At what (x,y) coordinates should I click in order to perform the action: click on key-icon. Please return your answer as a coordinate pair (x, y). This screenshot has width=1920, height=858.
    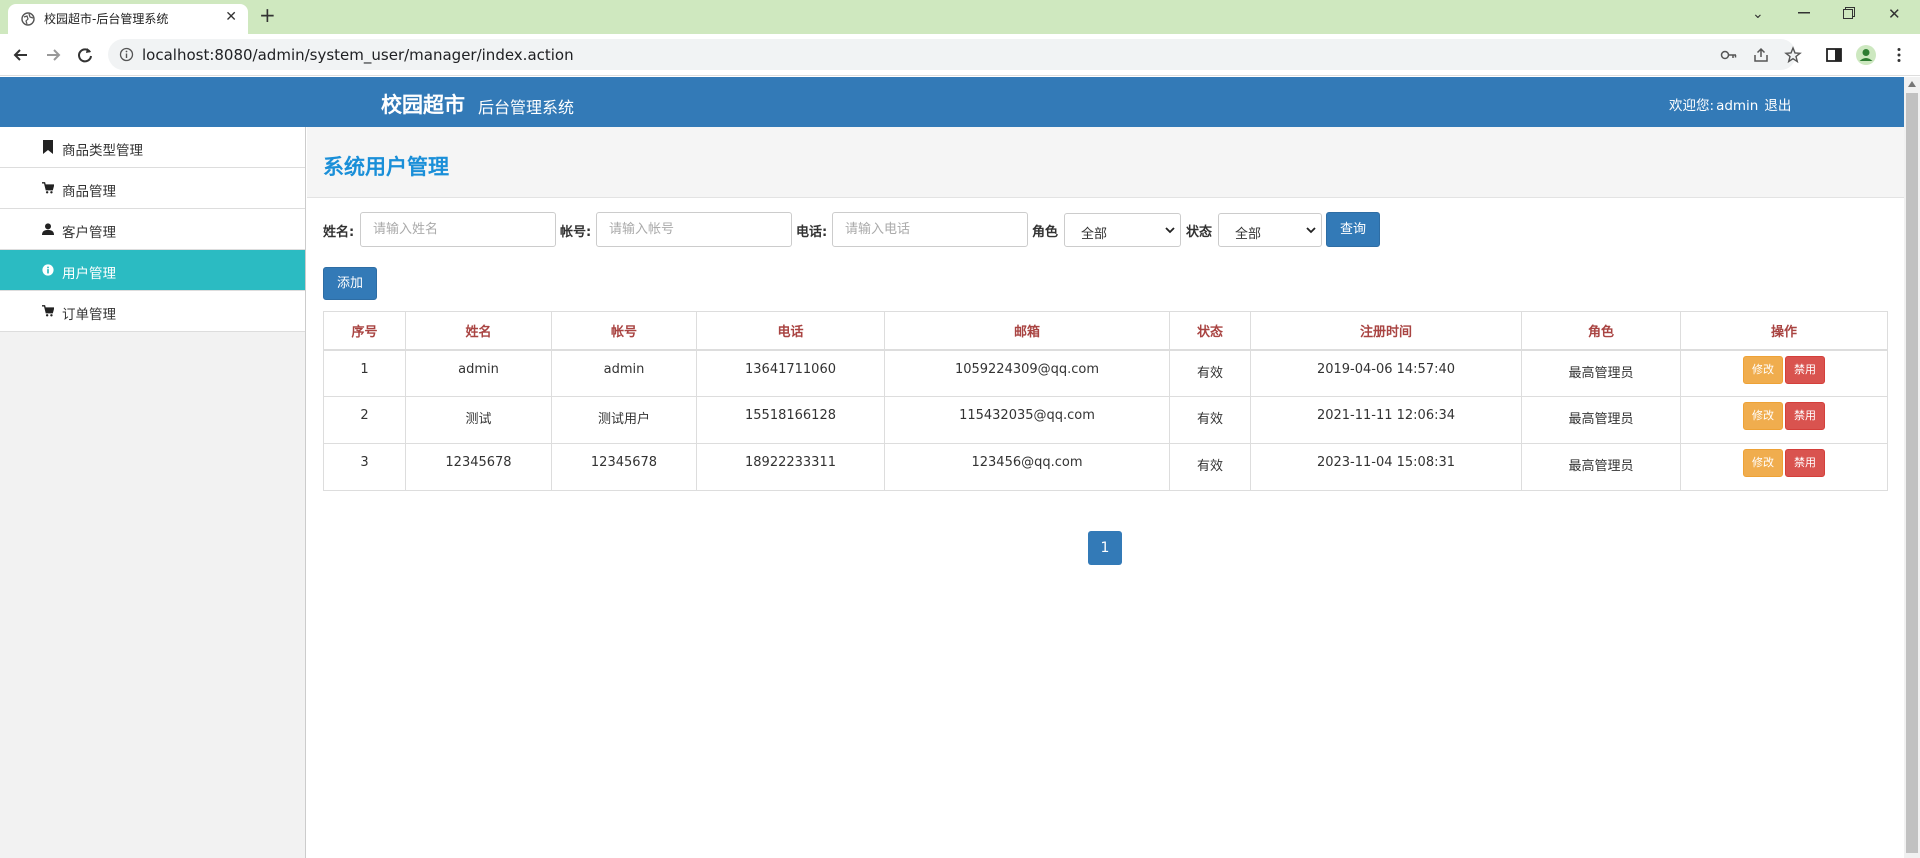
    Looking at the image, I should click on (1729, 55).